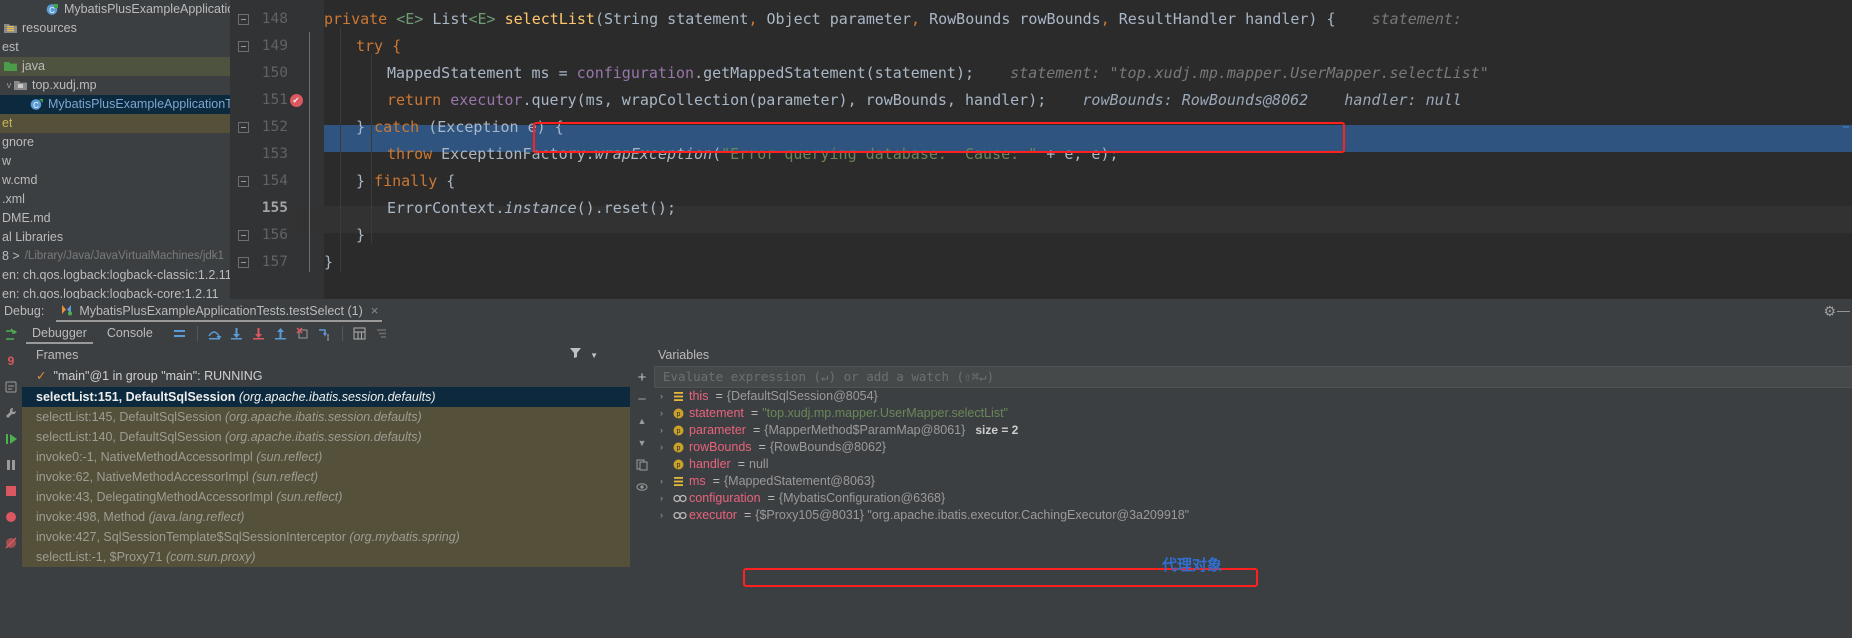 This screenshot has width=1852, height=638. What do you see at coordinates (1253, 447) in the screenshot?
I see `variable-row-rowbounds: › p rowBounds = {RowBounds@8062}` at bounding box center [1253, 447].